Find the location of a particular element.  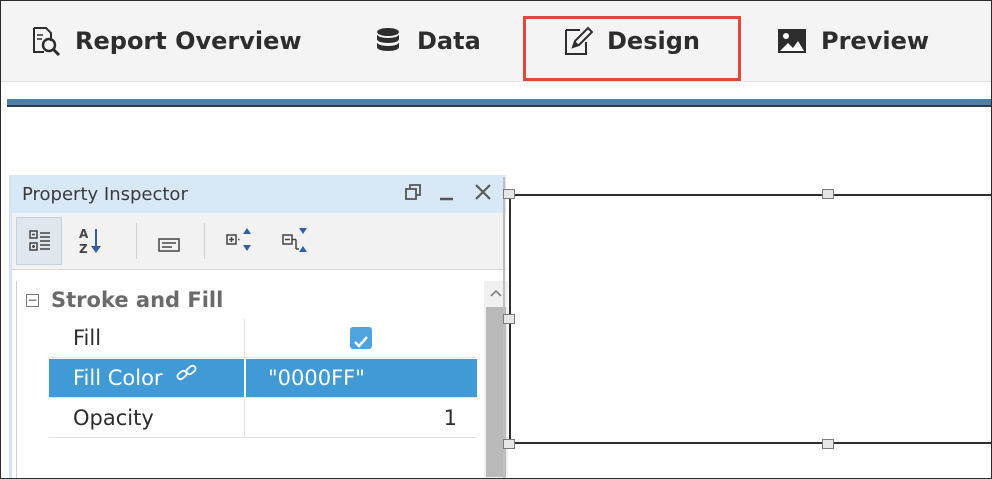

svg-text: A is located at coordinates (84, 234).